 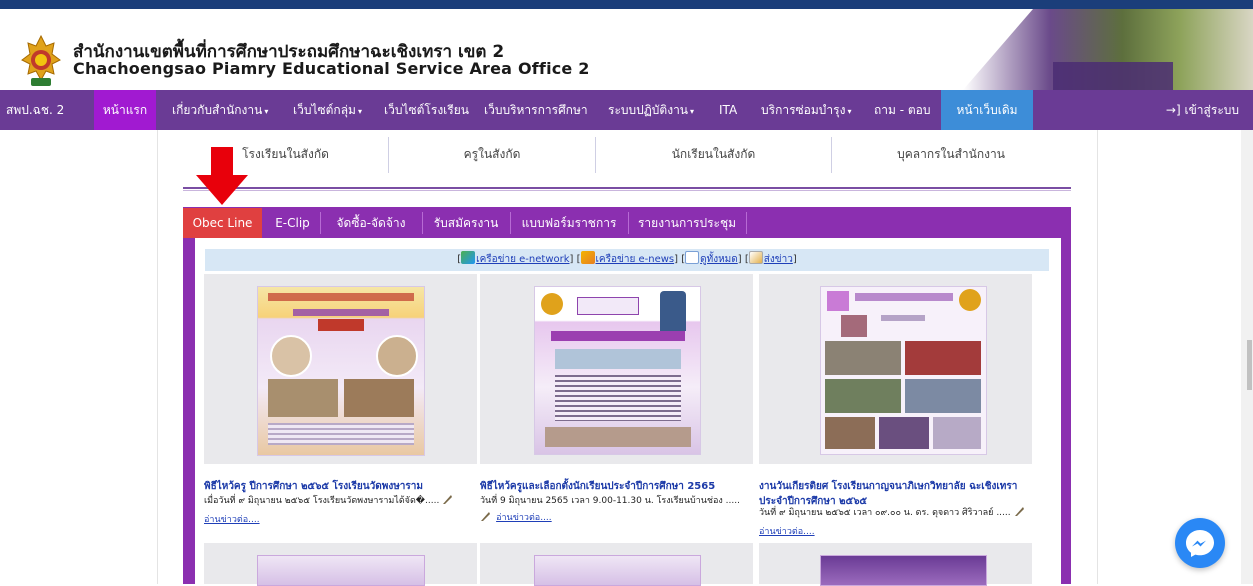 I want to click on nav-item-old-site: หน้าเว็บเดิม, so click(x=987, y=110).